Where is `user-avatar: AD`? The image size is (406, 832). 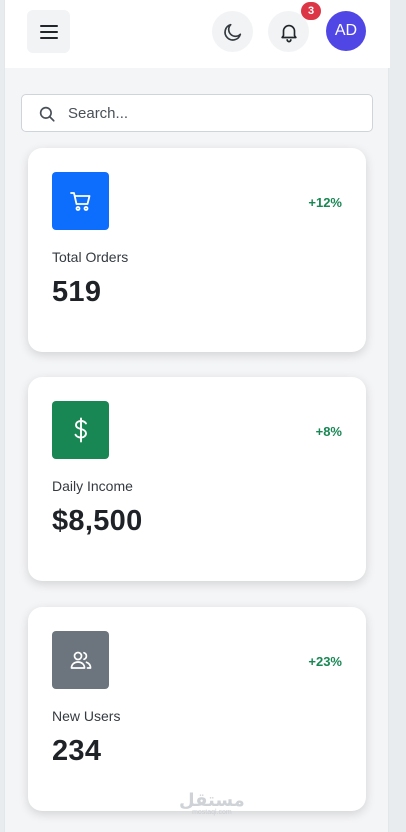
user-avatar: AD is located at coordinates (346, 31).